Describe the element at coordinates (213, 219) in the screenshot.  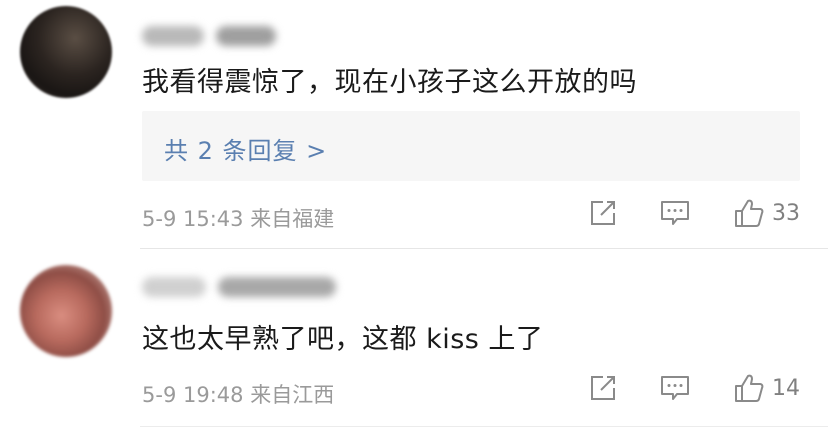
I see `comment-time: 15:43` at that location.